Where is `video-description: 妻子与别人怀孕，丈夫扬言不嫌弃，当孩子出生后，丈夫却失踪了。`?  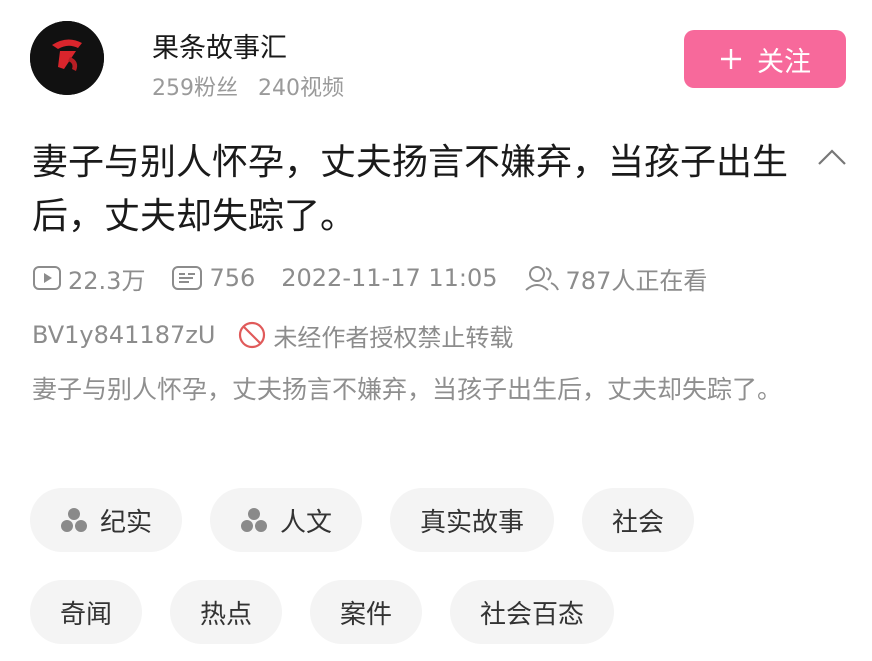
video-description: 妻子与别人怀孕，丈夫扬言不嫌弃，当孩子出生后，丈夫却失踪了。 is located at coordinates (407, 389).